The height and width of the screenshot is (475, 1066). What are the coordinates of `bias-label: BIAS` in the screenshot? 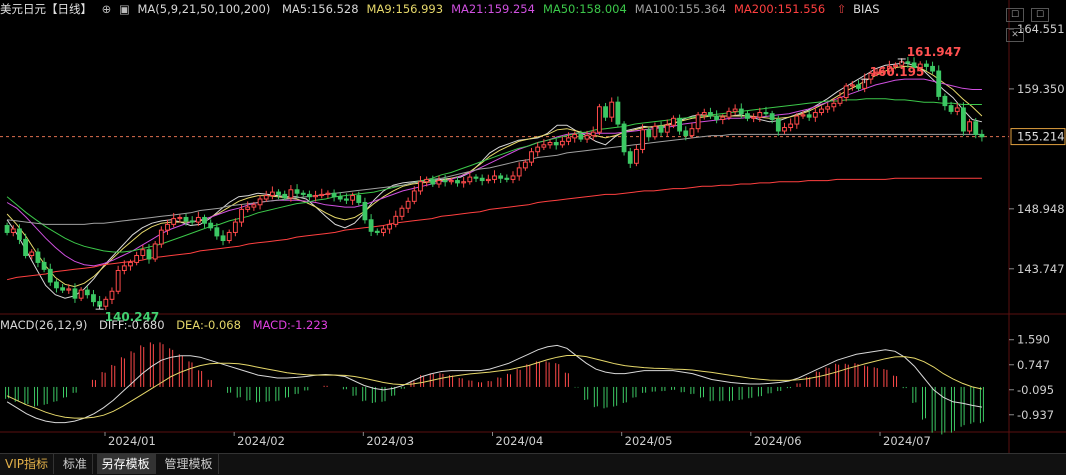 It's located at (866, 9).